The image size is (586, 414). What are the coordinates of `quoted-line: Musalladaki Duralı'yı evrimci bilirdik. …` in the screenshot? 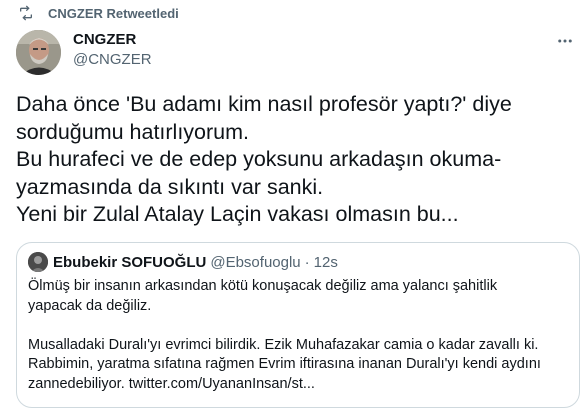 It's located at (283, 344).